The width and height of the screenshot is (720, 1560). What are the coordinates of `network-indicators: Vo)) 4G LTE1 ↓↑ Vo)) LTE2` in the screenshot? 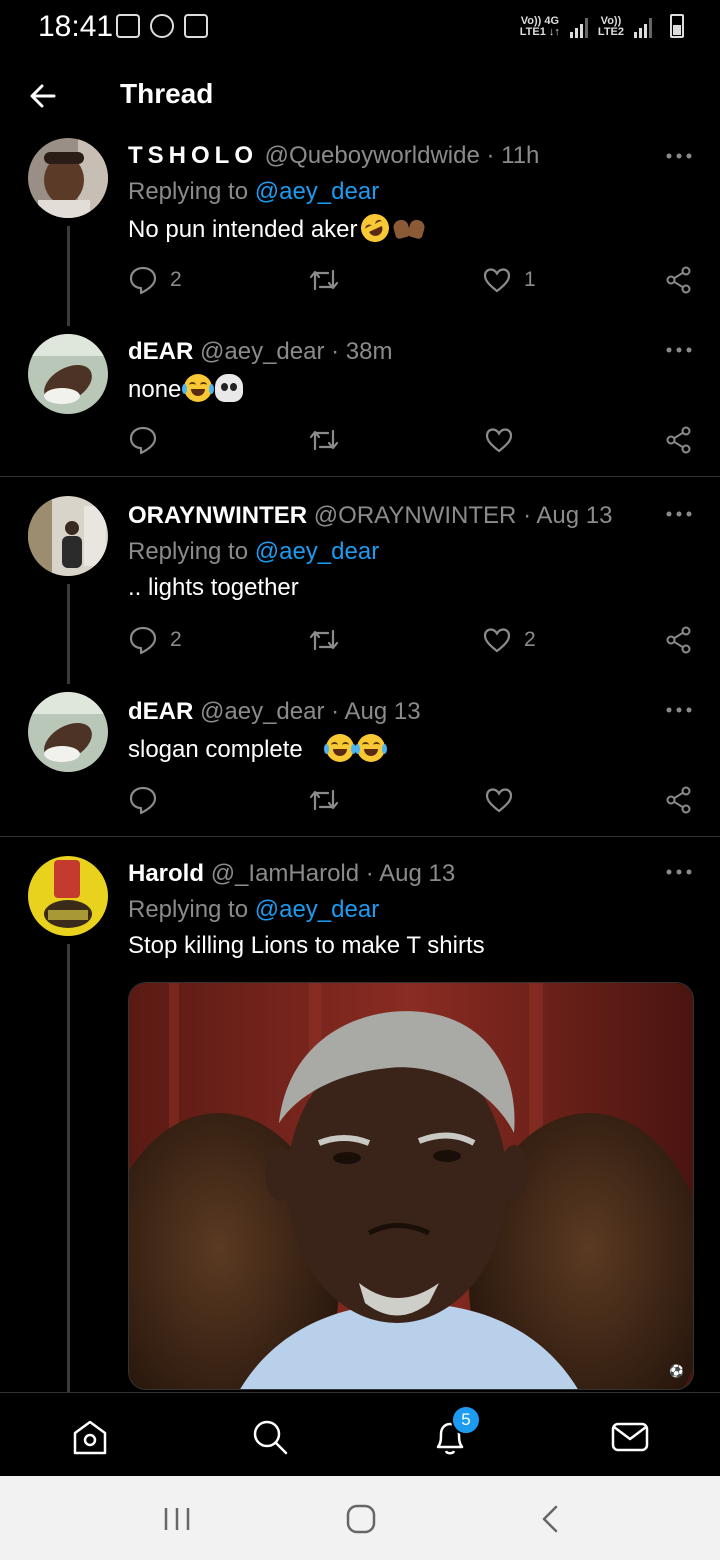 It's located at (602, 26).